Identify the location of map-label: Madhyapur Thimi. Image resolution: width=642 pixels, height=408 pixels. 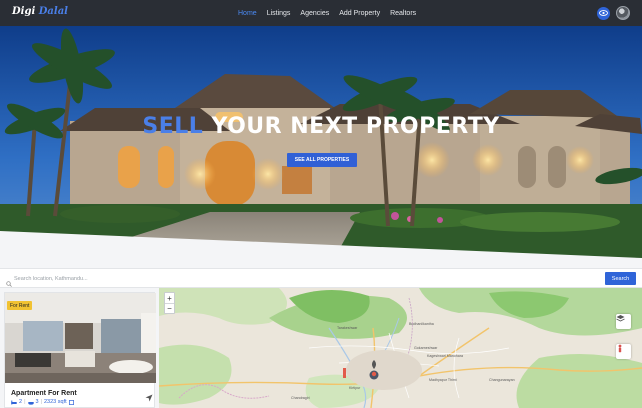
(443, 380).